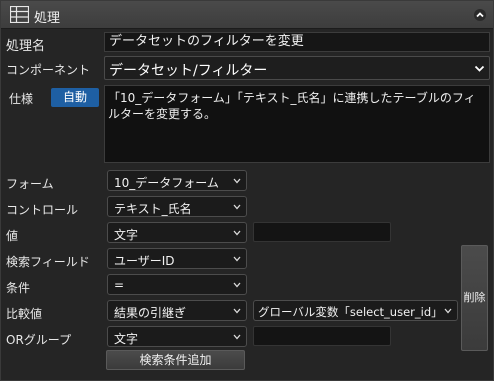 This screenshot has width=494, height=381. Describe the element at coordinates (175, 360) in the screenshot. I see `add-search-condition-button: 検索条件追加` at that location.